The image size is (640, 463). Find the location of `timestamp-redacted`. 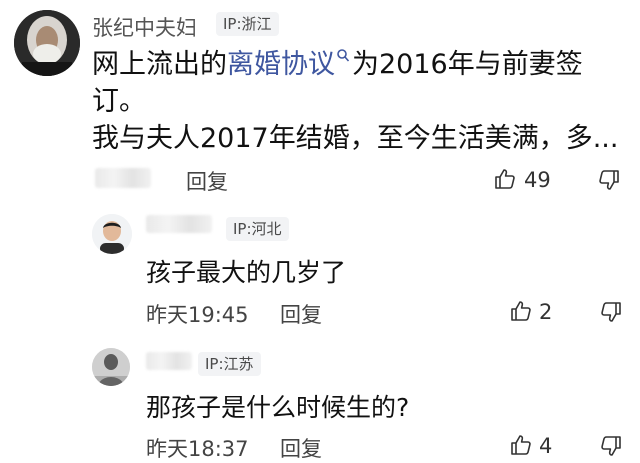

timestamp-redacted is located at coordinates (123, 178).